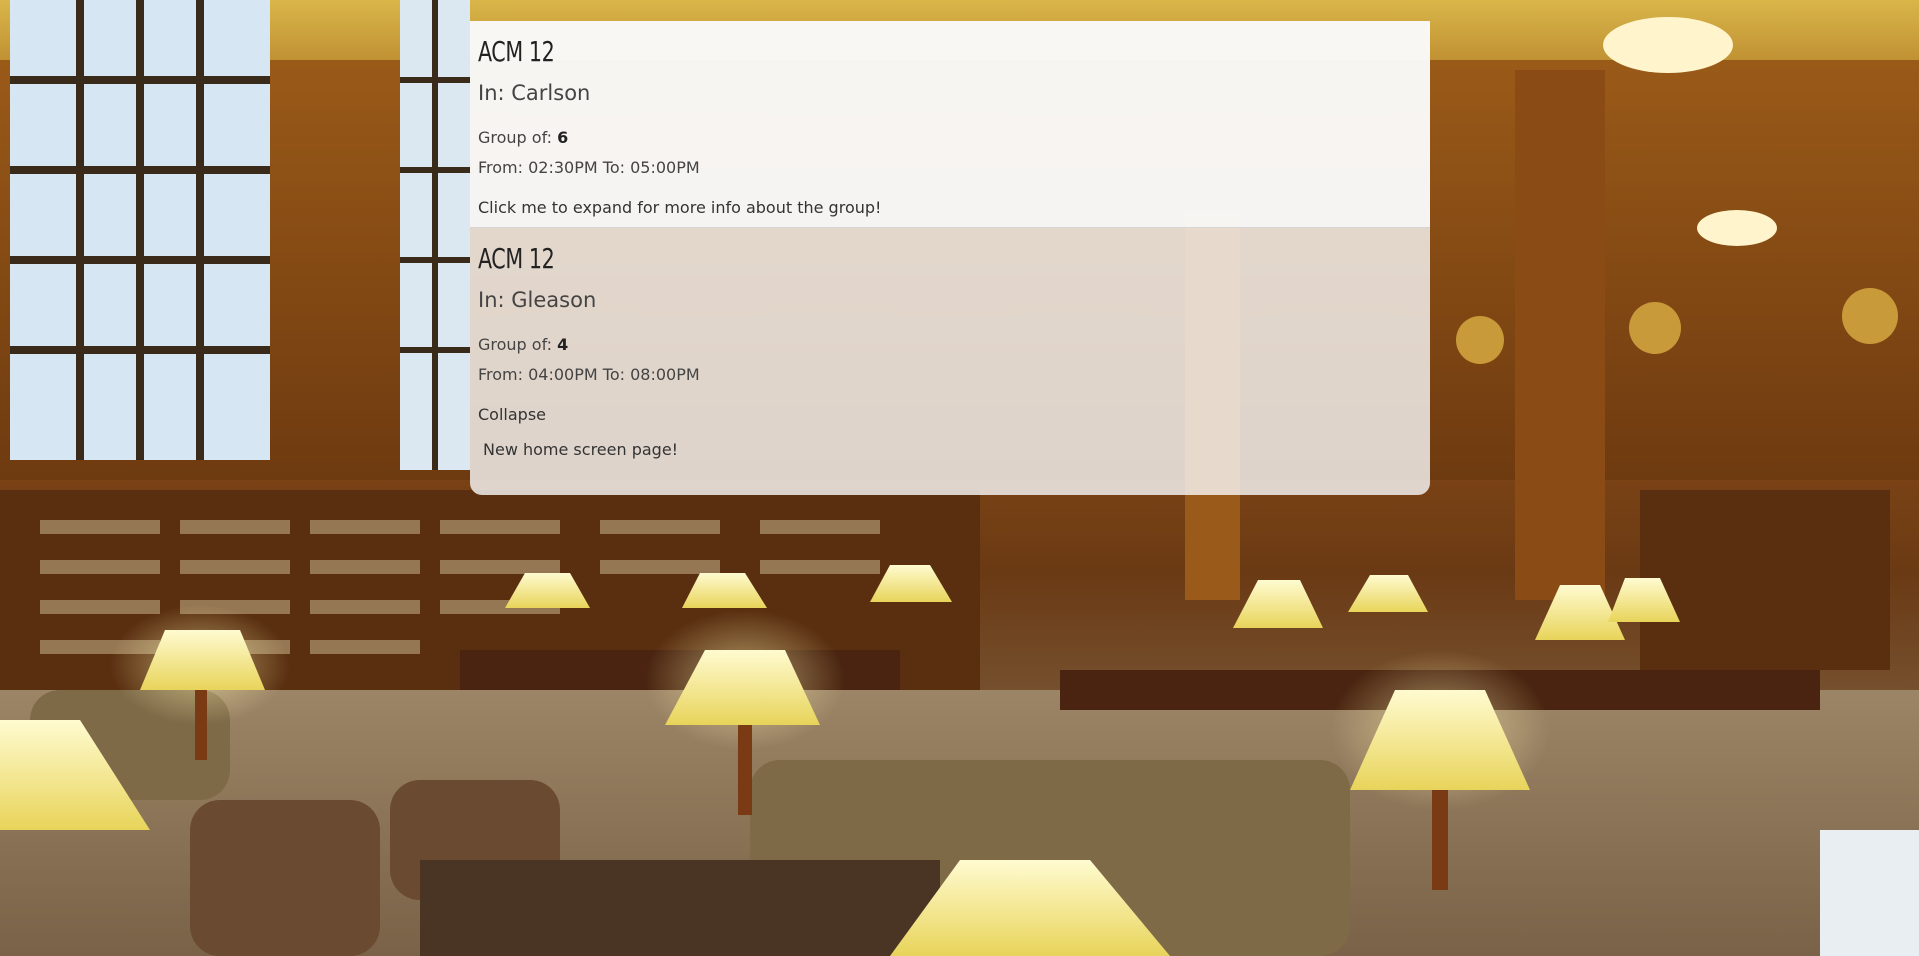 This screenshot has height=956, width=1919. Describe the element at coordinates (563, 344) in the screenshot. I see `group-size-value: 4` at that location.